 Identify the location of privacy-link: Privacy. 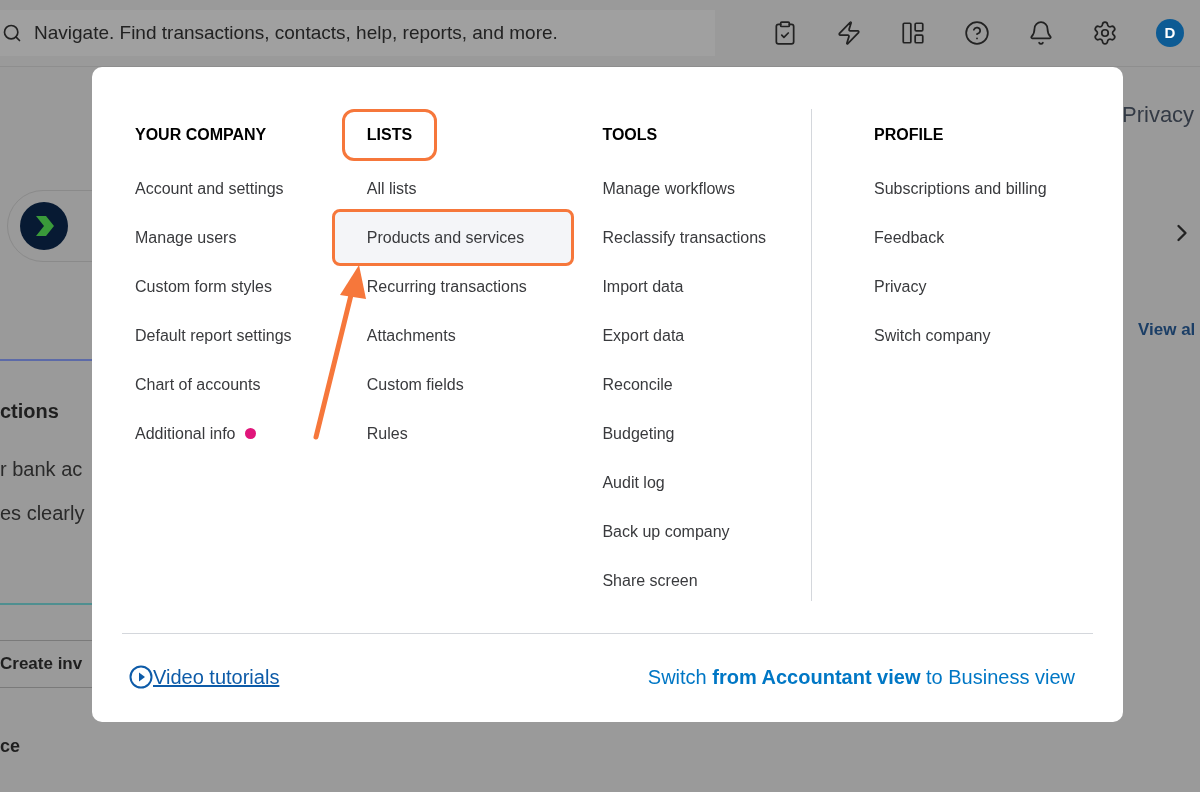
(1159, 114).